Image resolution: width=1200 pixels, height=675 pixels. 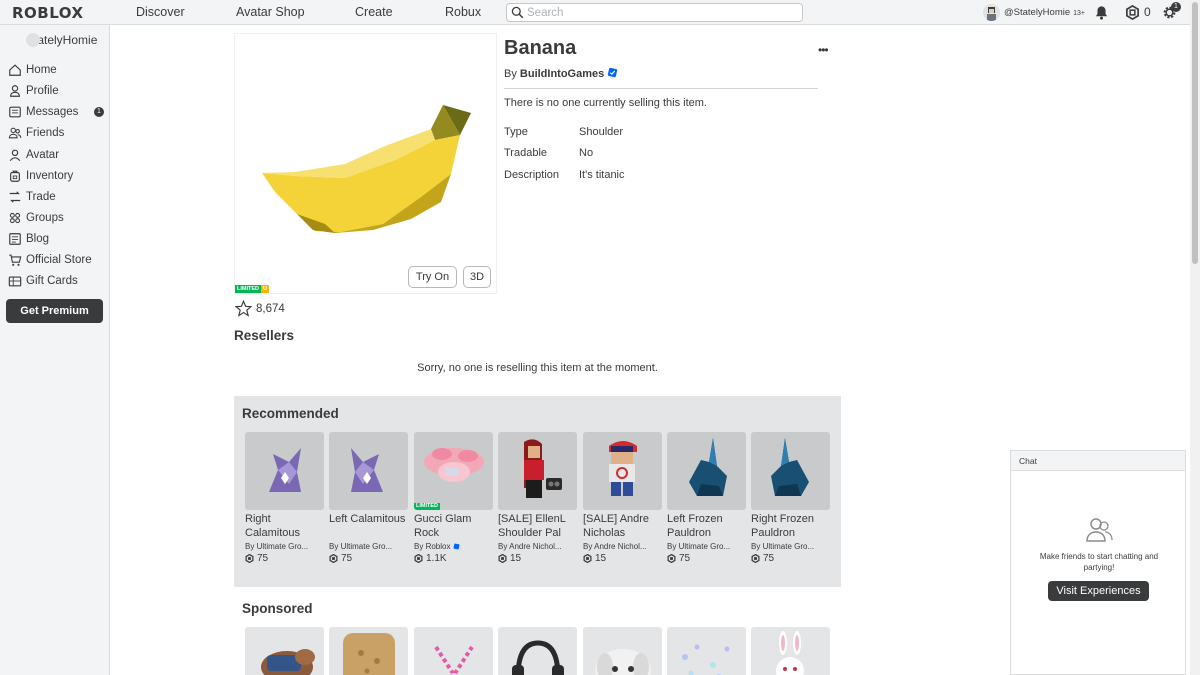 I want to click on item-name: [SALE] Andre Nicholas, so click(x=616, y=526).